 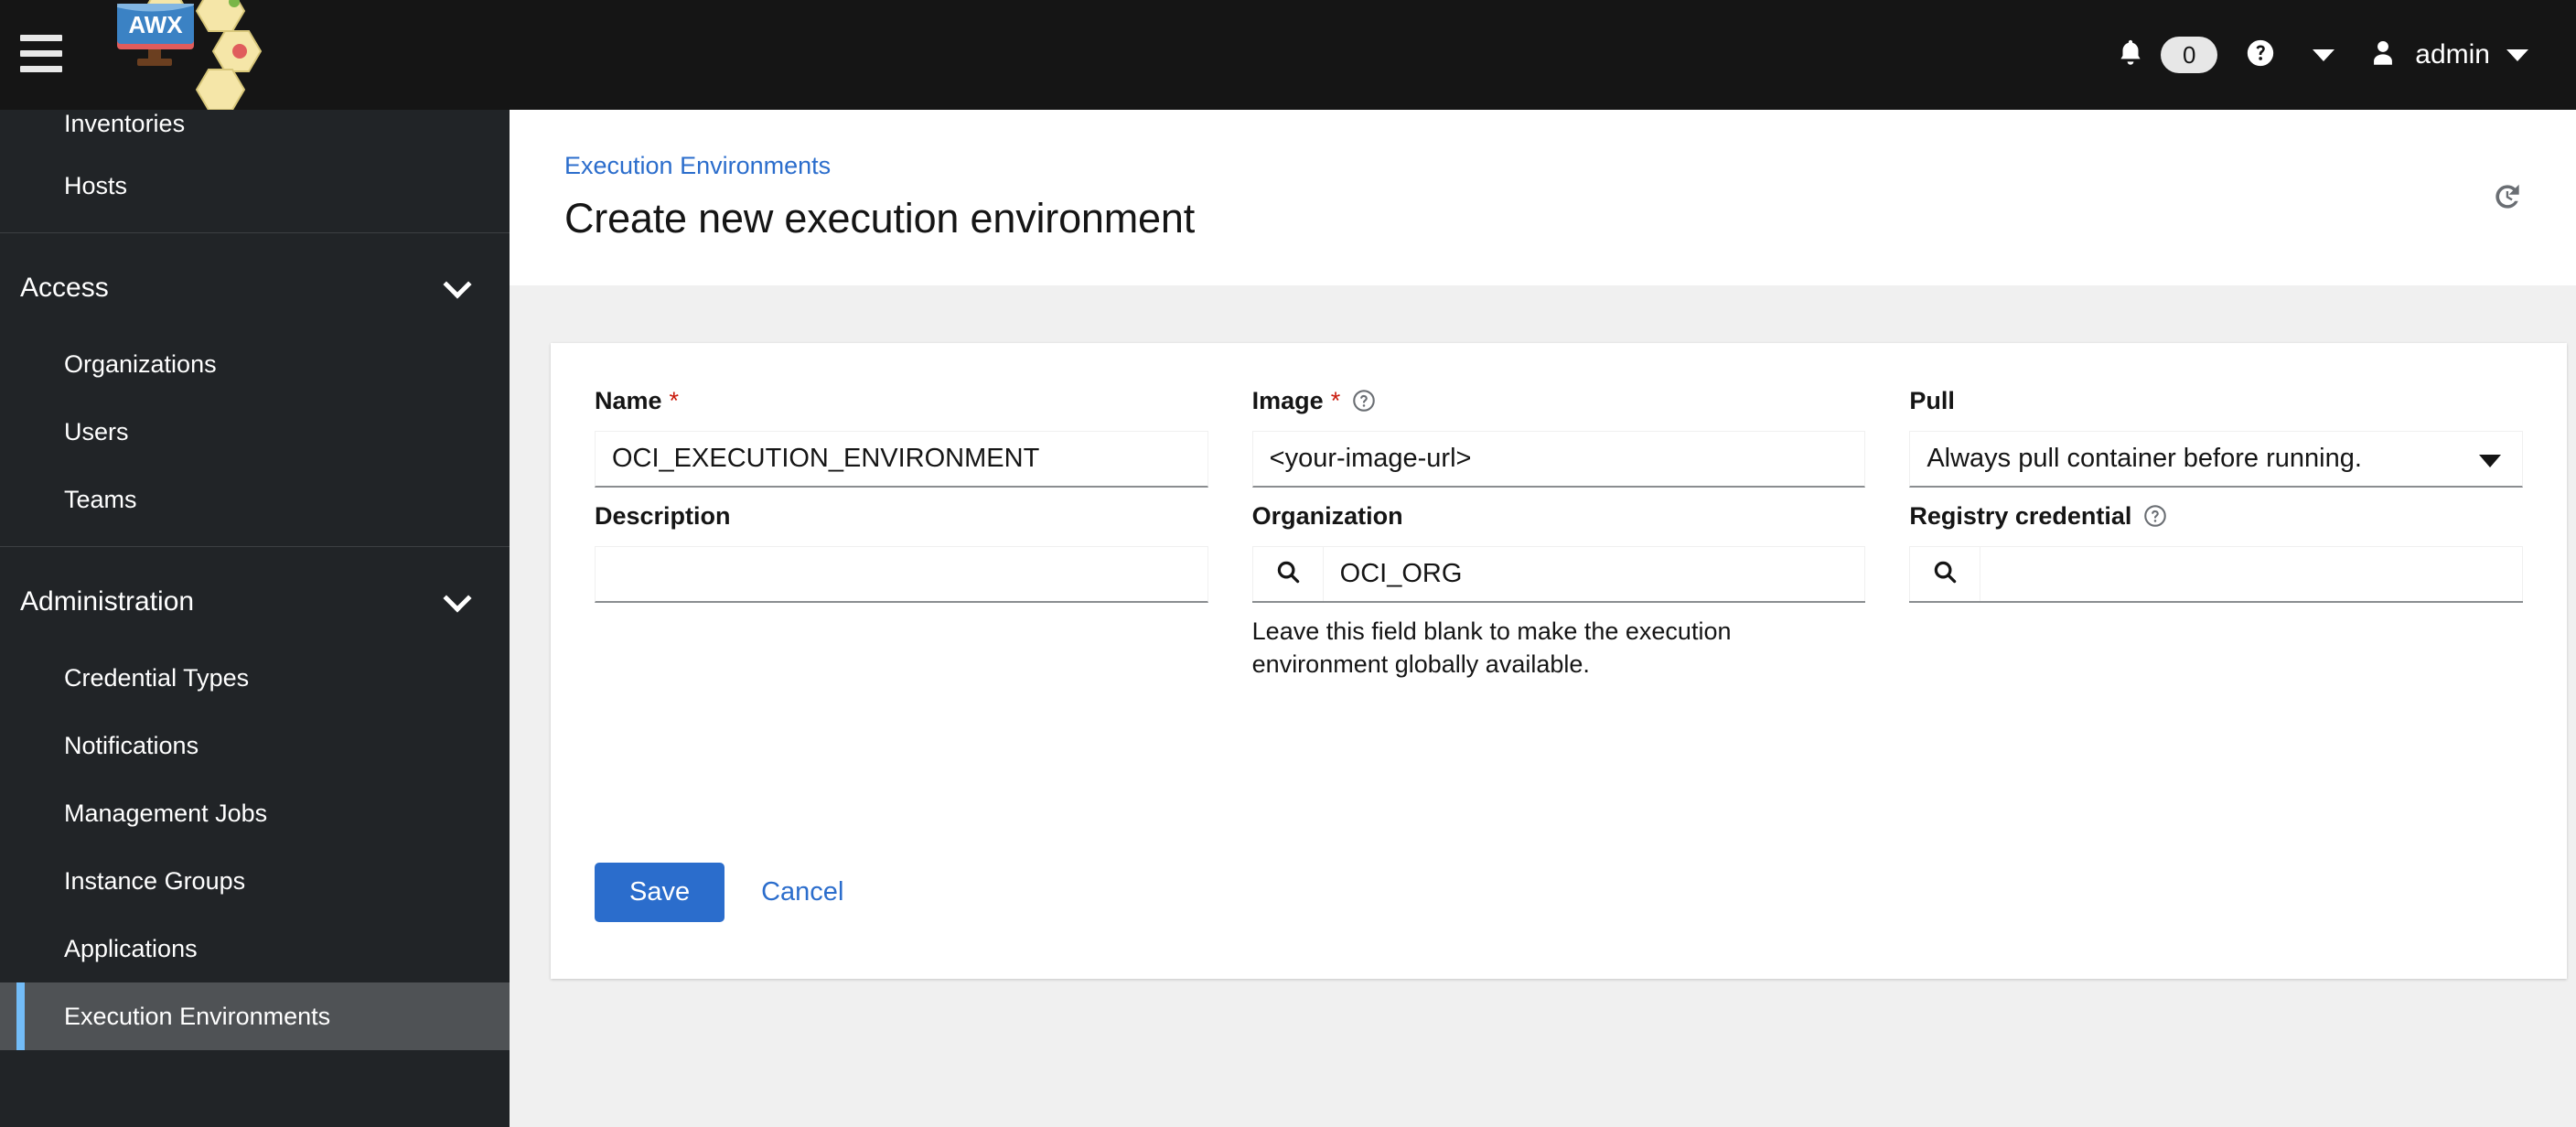 I want to click on image-input: <your-image-url>, so click(x=1559, y=460).